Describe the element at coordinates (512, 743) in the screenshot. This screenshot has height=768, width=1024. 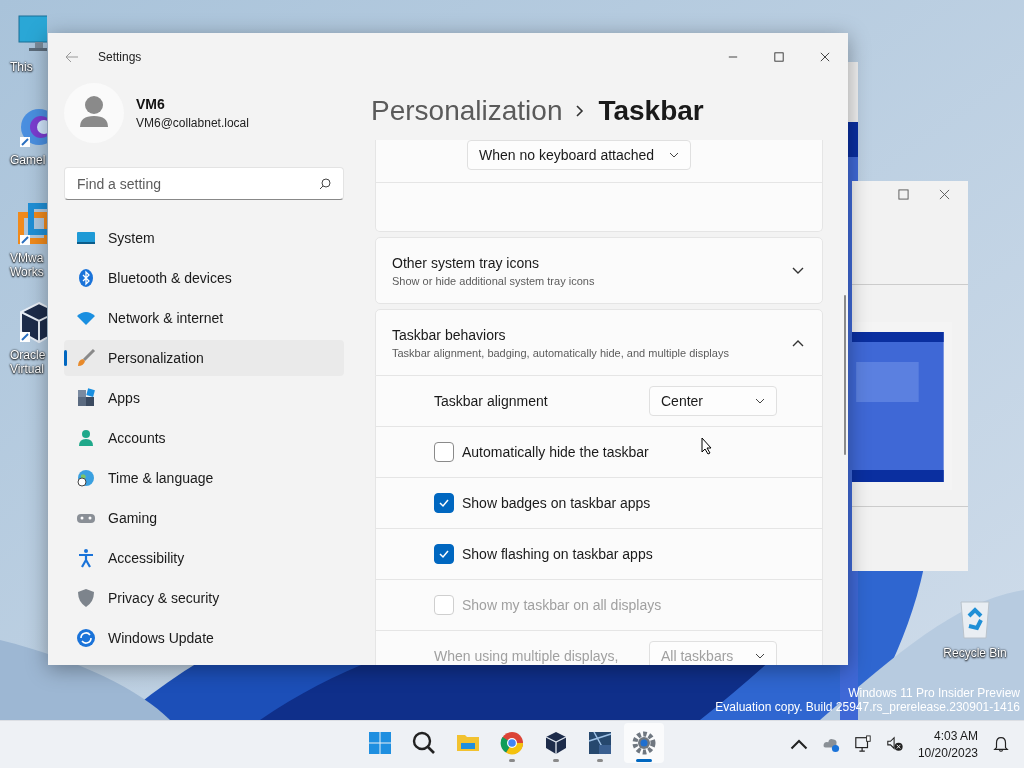
I see `browser-icon` at that location.